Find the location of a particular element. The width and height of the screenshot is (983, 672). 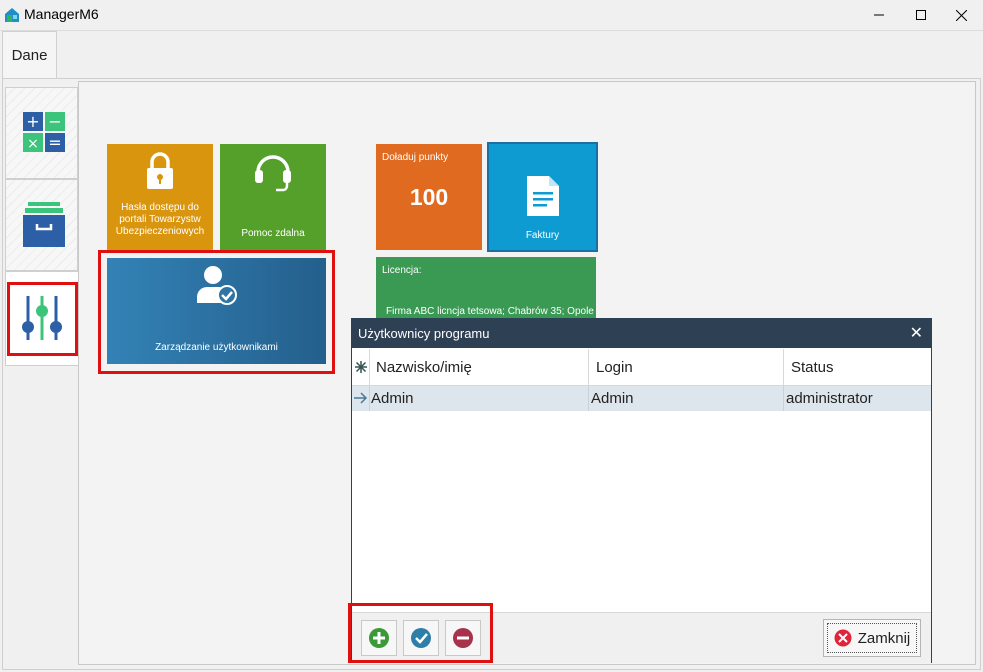

sidebar-calculator-button: + − × = is located at coordinates (41, 133).